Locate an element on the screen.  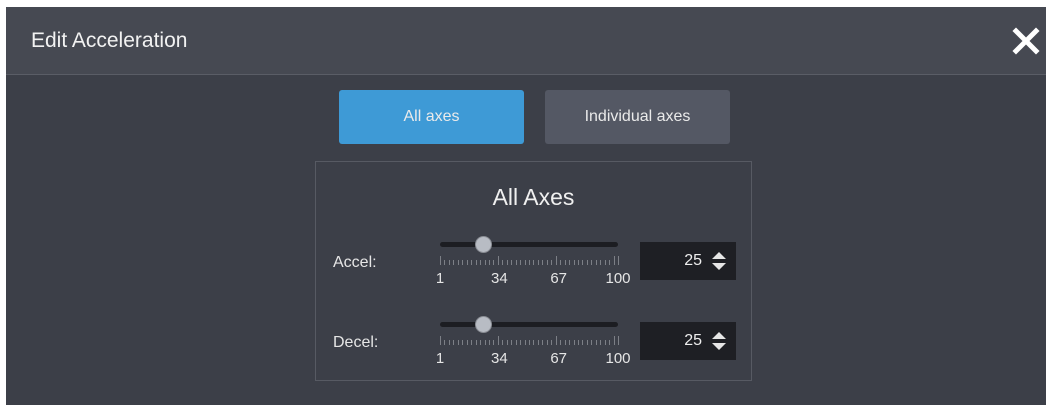
tab-all-axes-label: All axes is located at coordinates (431, 116).